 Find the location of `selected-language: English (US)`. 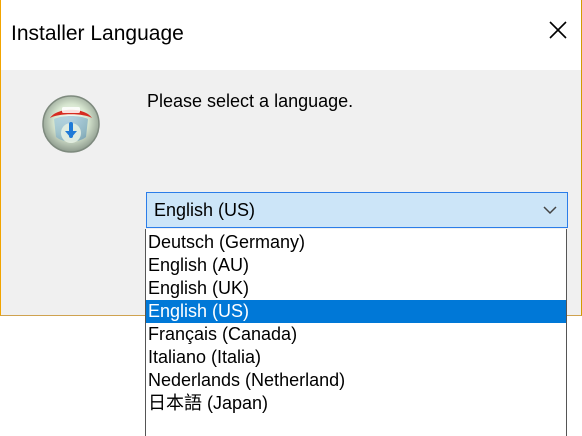

selected-language: English (US) is located at coordinates (205, 210).